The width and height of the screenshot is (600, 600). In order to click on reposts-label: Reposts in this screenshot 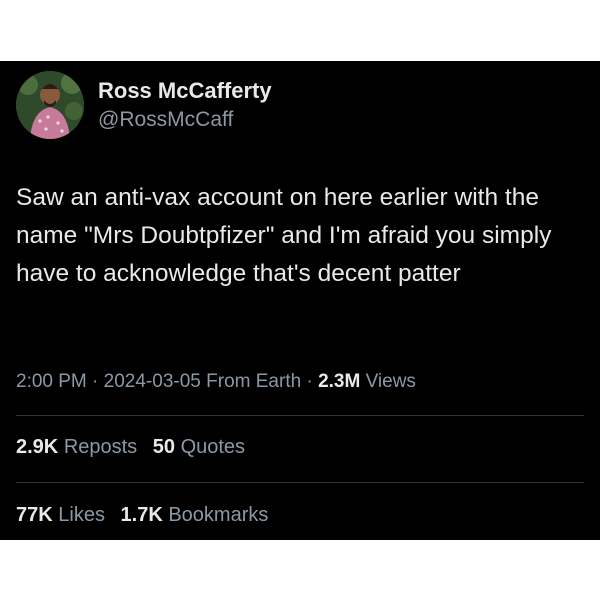, I will do `click(100, 447)`.